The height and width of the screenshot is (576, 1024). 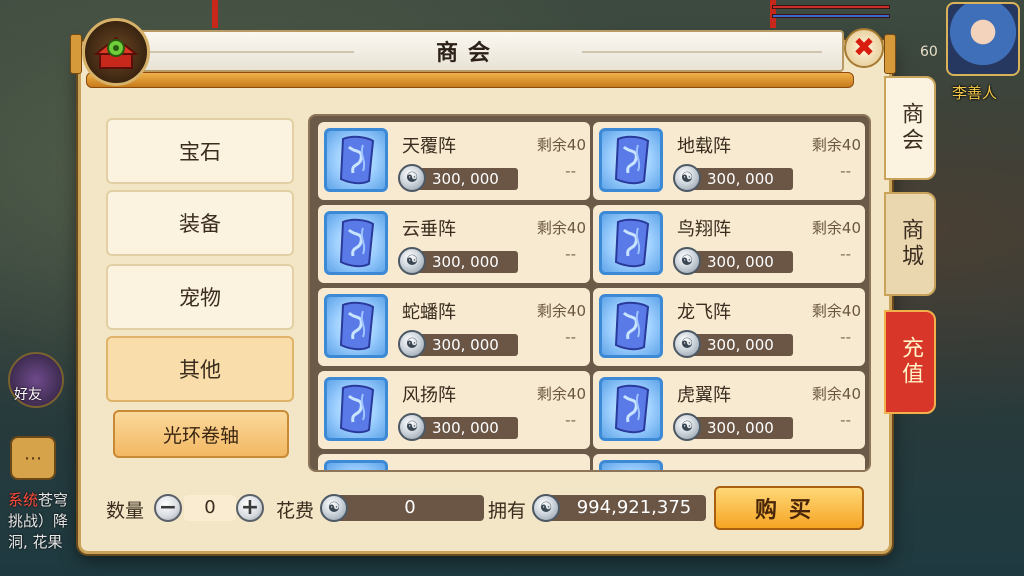 I want to click on category-other: 其他, so click(x=200, y=369).